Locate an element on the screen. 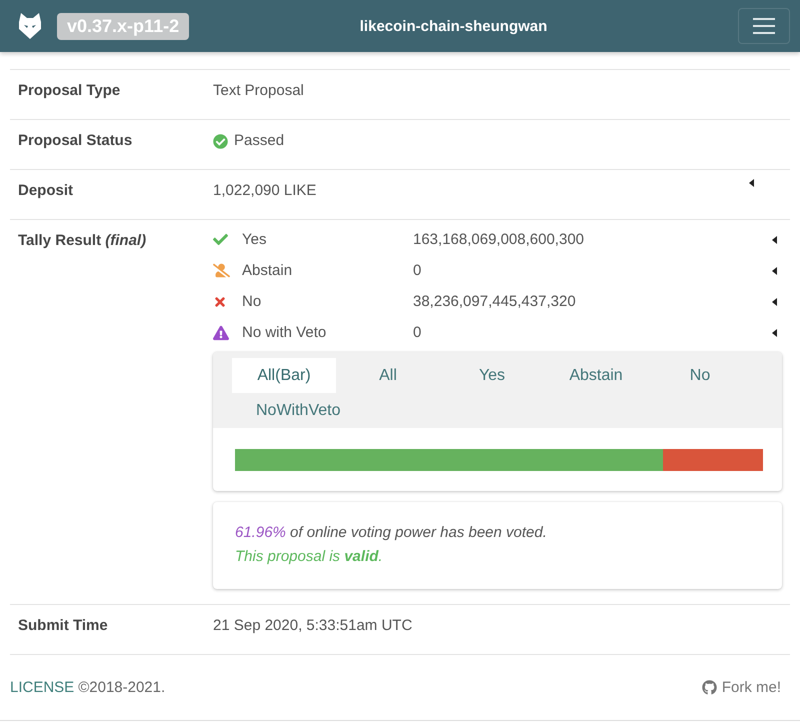 This screenshot has width=800, height=723. detail-label: Proposal Type is located at coordinates (69, 90).